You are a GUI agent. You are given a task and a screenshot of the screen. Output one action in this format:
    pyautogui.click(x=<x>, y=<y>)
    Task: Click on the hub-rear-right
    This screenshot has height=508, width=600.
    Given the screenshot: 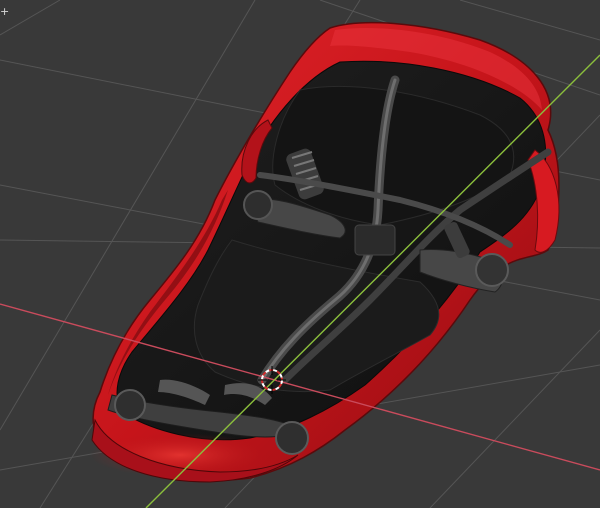 What is the action you would take?
    pyautogui.click(x=492, y=270)
    